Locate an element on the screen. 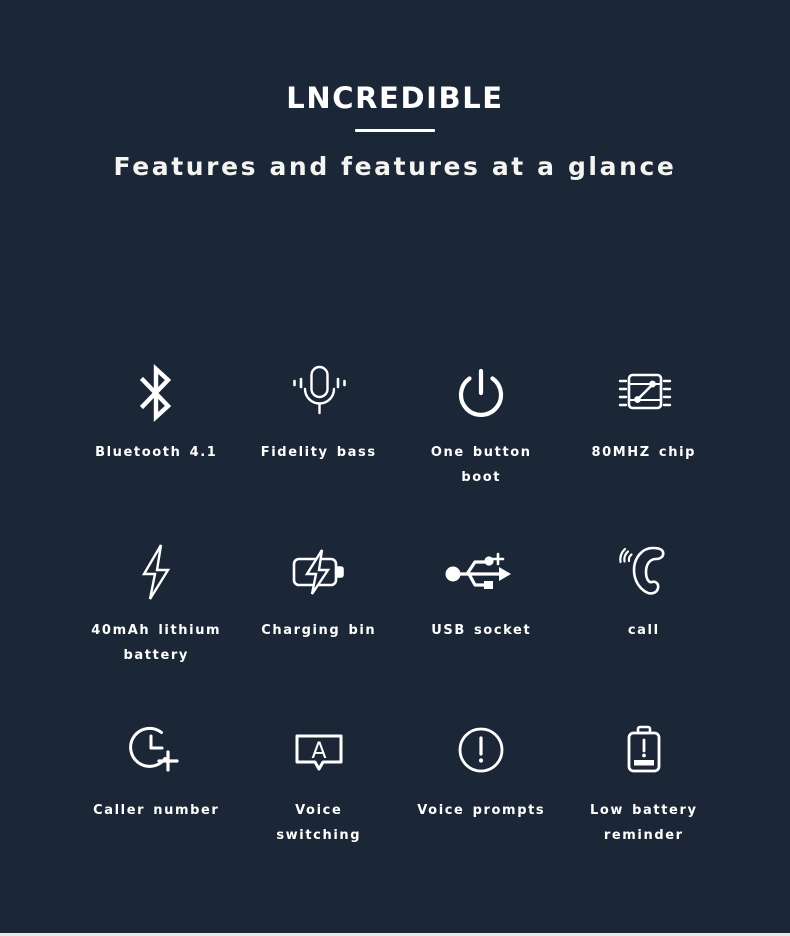 The width and height of the screenshot is (790, 936). feature-item-lithium-battery: 40mAh lithium battery is located at coordinates (156, 630).